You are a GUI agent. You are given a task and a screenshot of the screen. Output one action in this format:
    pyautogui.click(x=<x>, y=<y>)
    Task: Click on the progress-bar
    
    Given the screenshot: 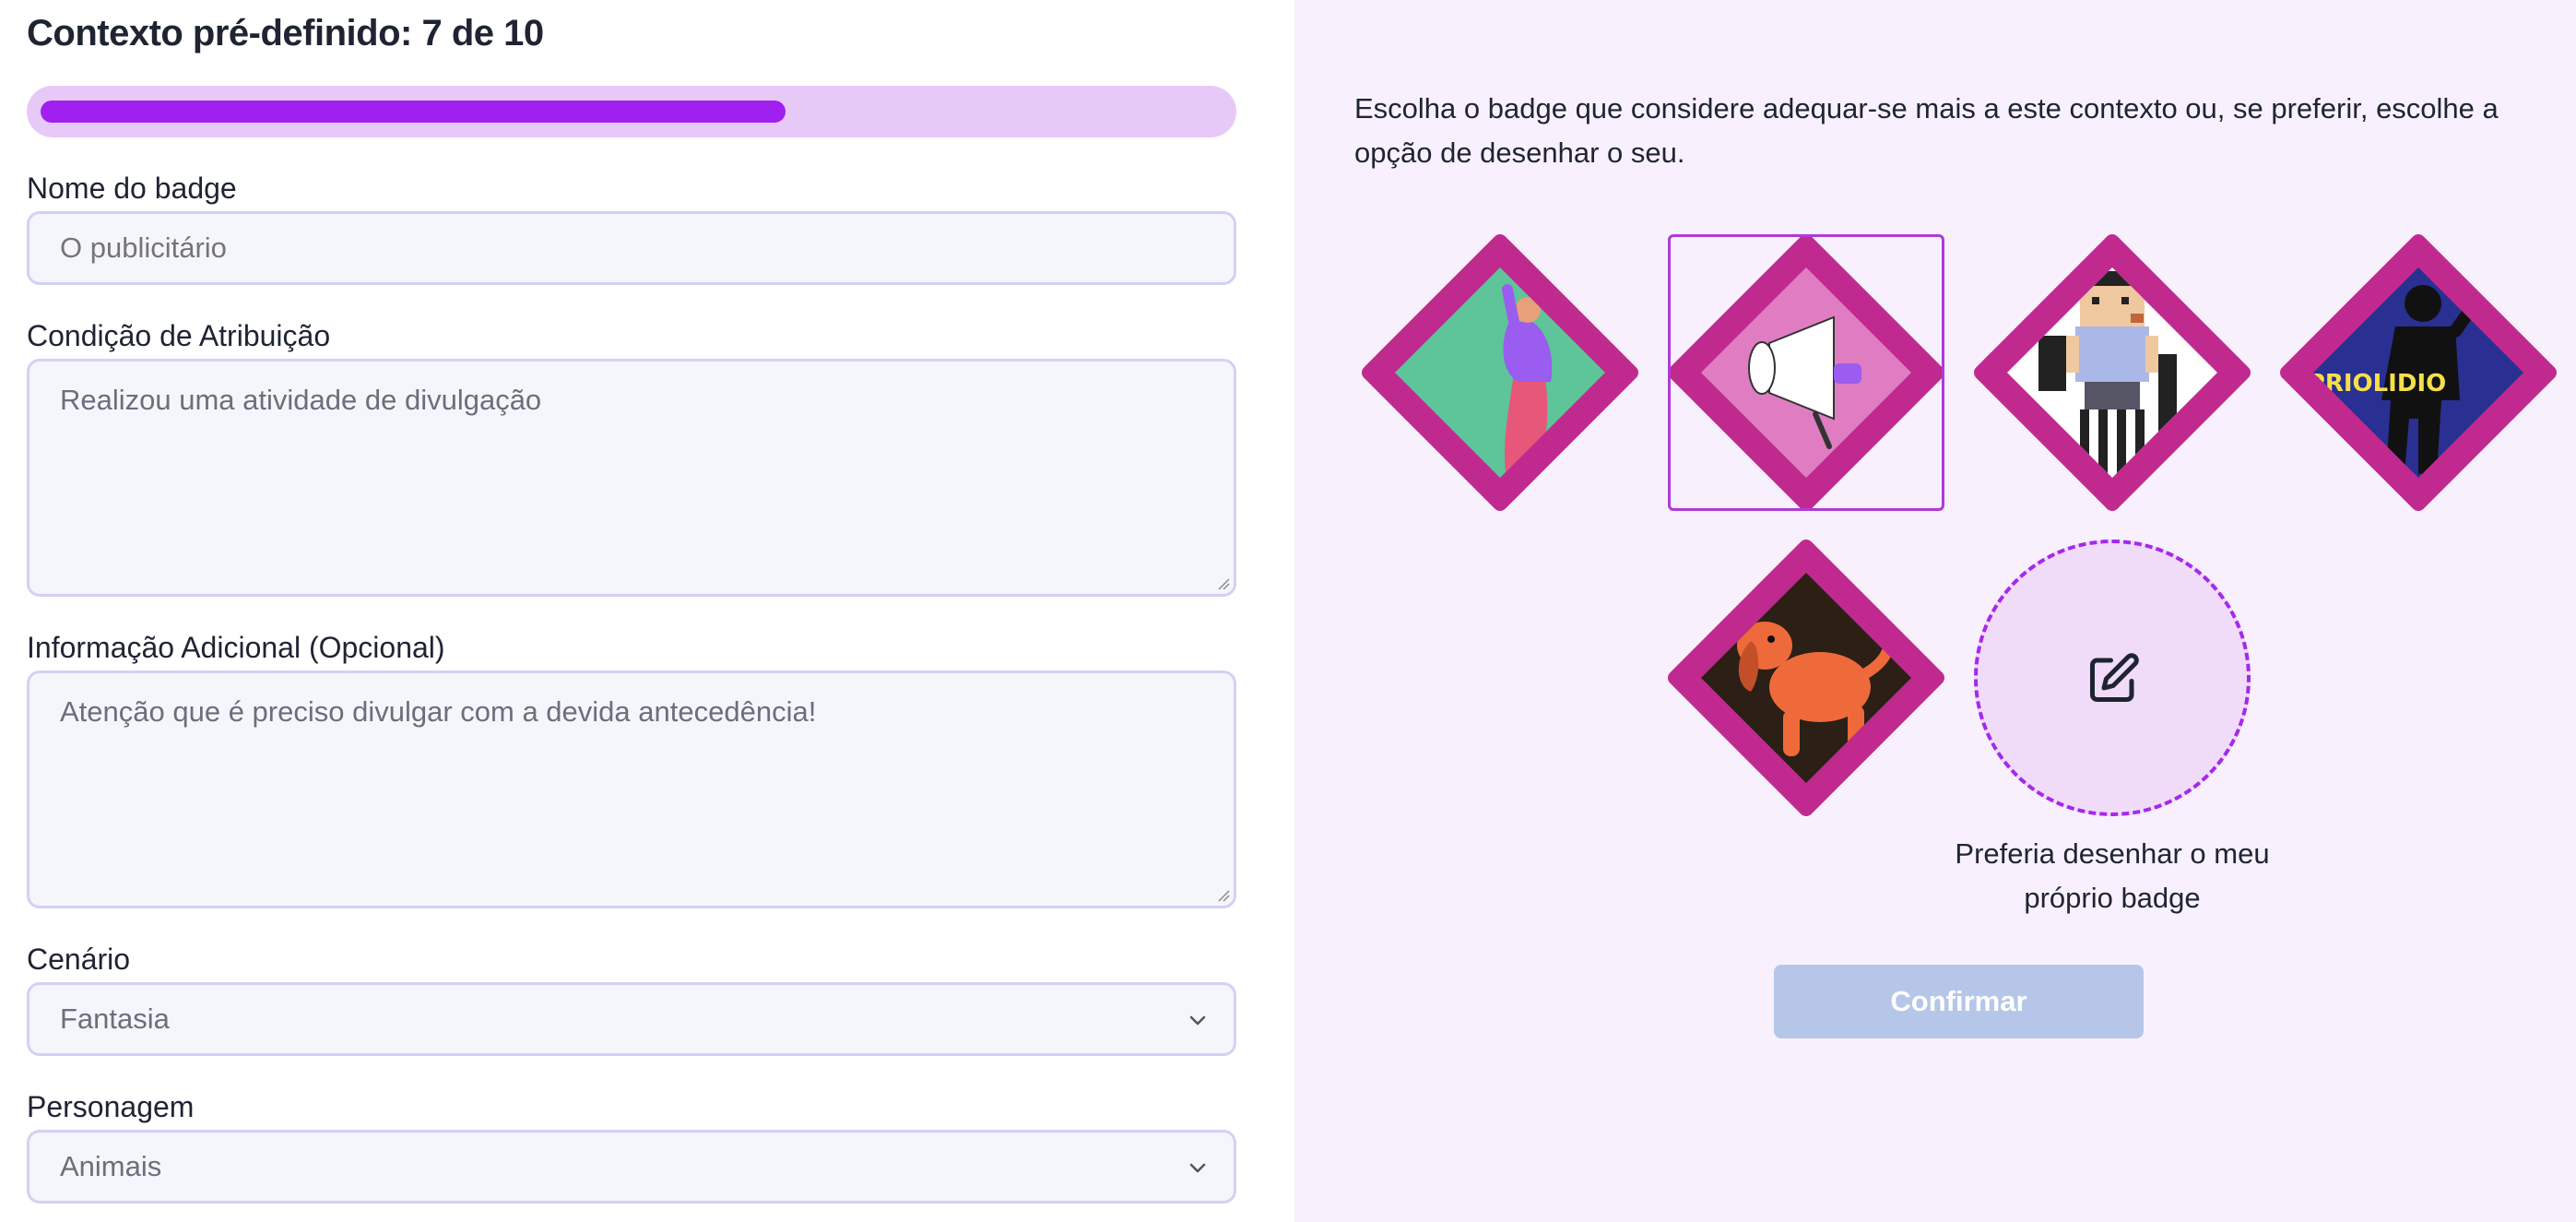 What is the action you would take?
    pyautogui.click(x=631, y=111)
    